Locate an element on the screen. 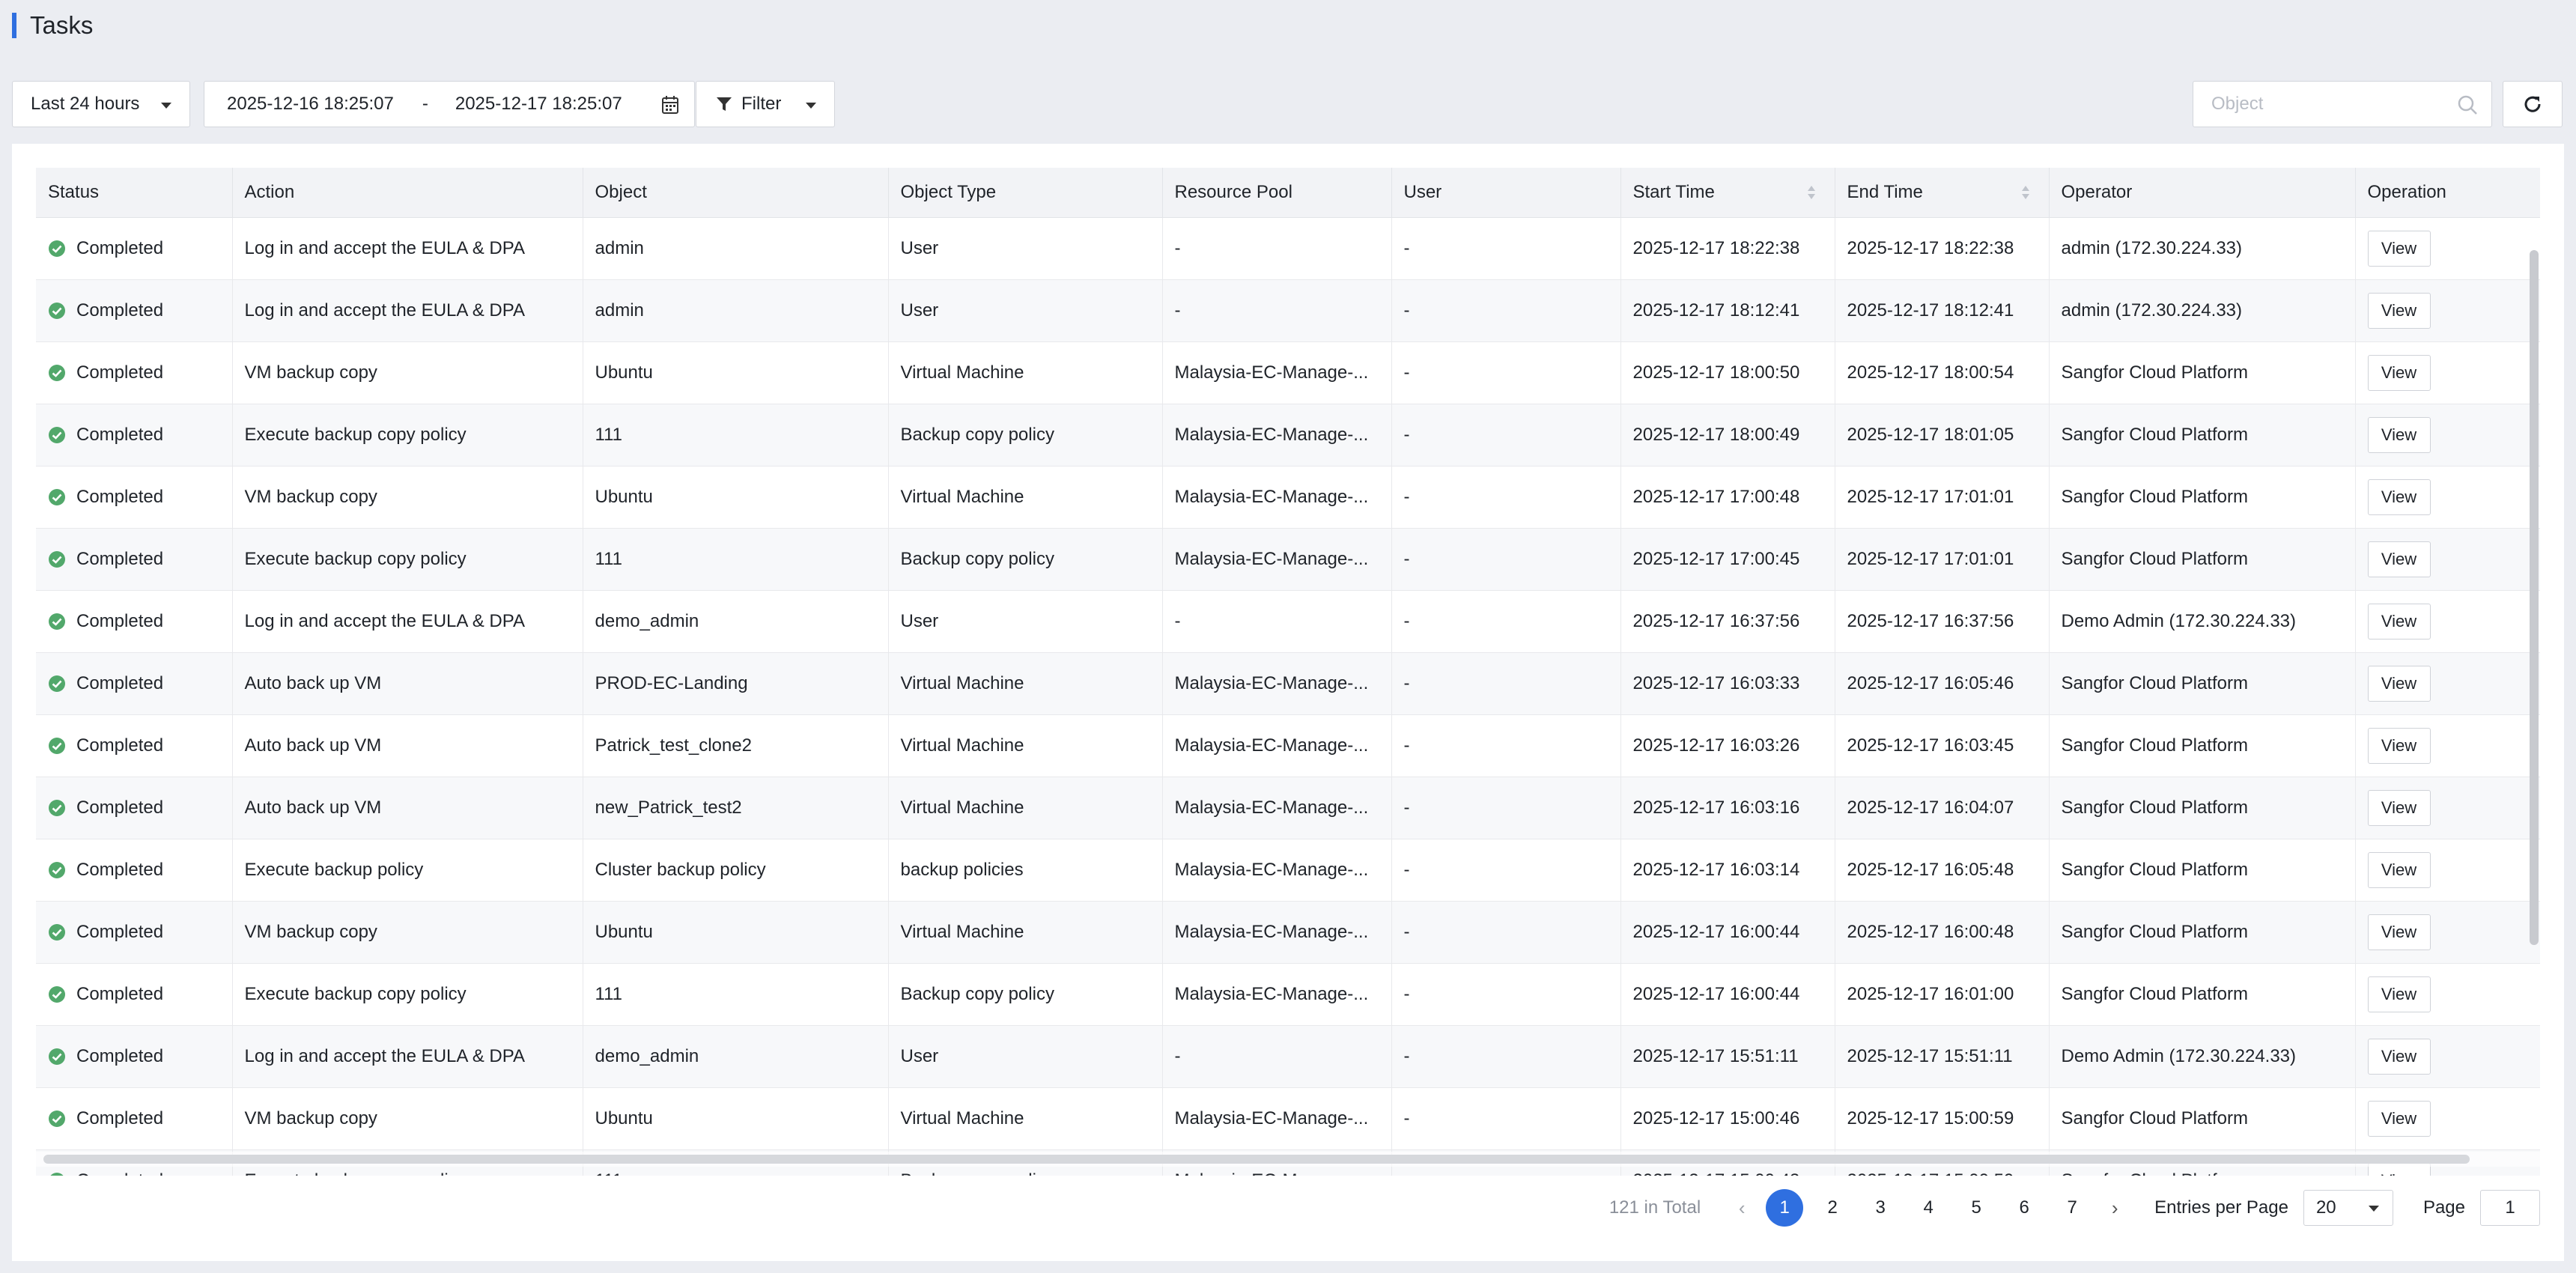 This screenshot has height=1273, width=2576. col-header-action: Action is located at coordinates (407, 193).